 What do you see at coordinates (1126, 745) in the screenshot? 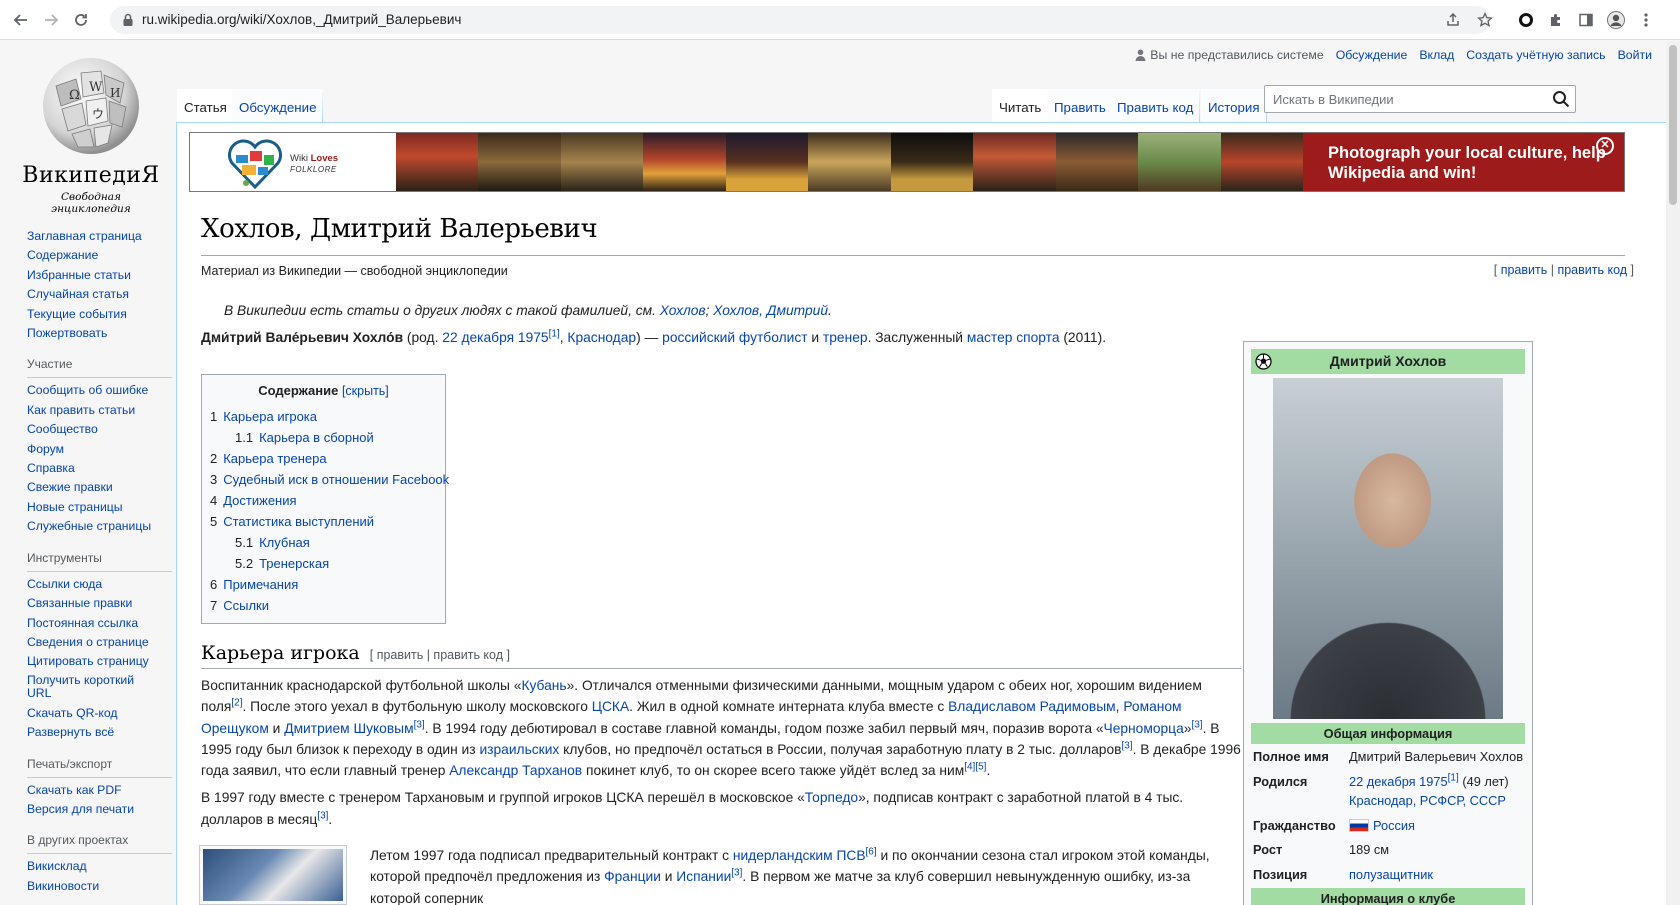
I see `ref-3c: [3]` at bounding box center [1126, 745].